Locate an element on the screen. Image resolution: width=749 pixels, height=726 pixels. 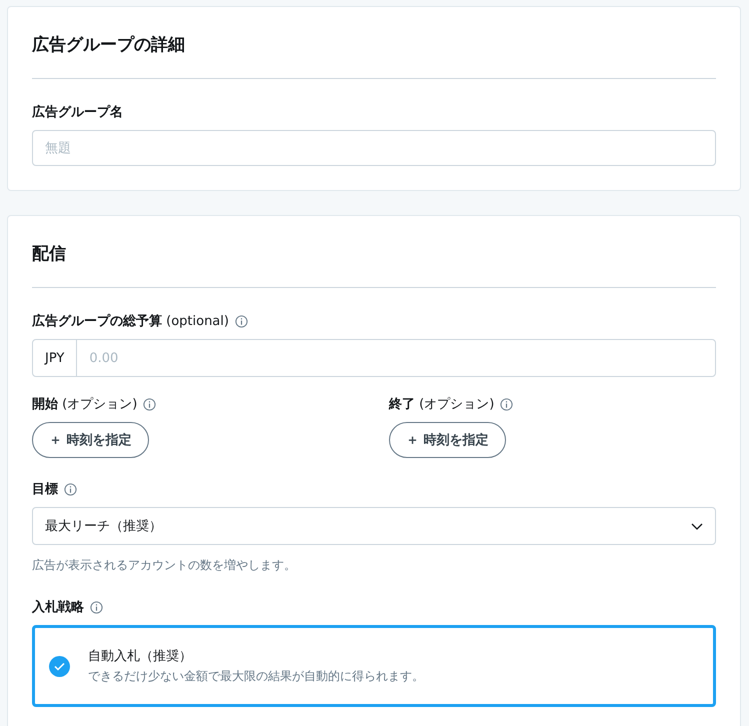
ad-group-name-field: 無題 is located at coordinates (374, 148).